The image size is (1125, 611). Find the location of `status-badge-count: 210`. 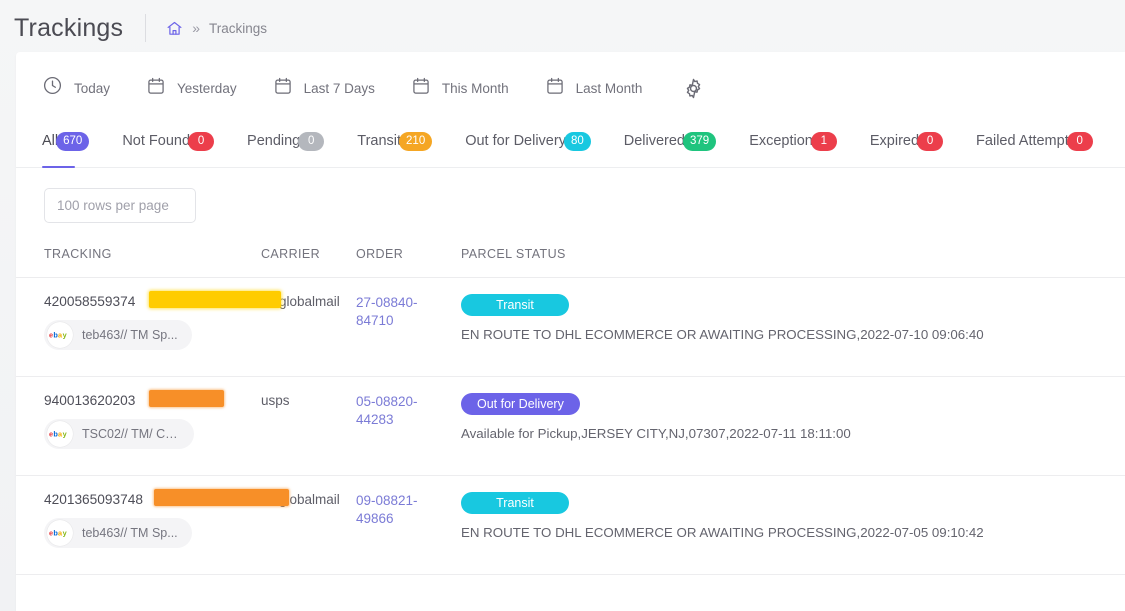

status-badge-count: 210 is located at coordinates (416, 141).